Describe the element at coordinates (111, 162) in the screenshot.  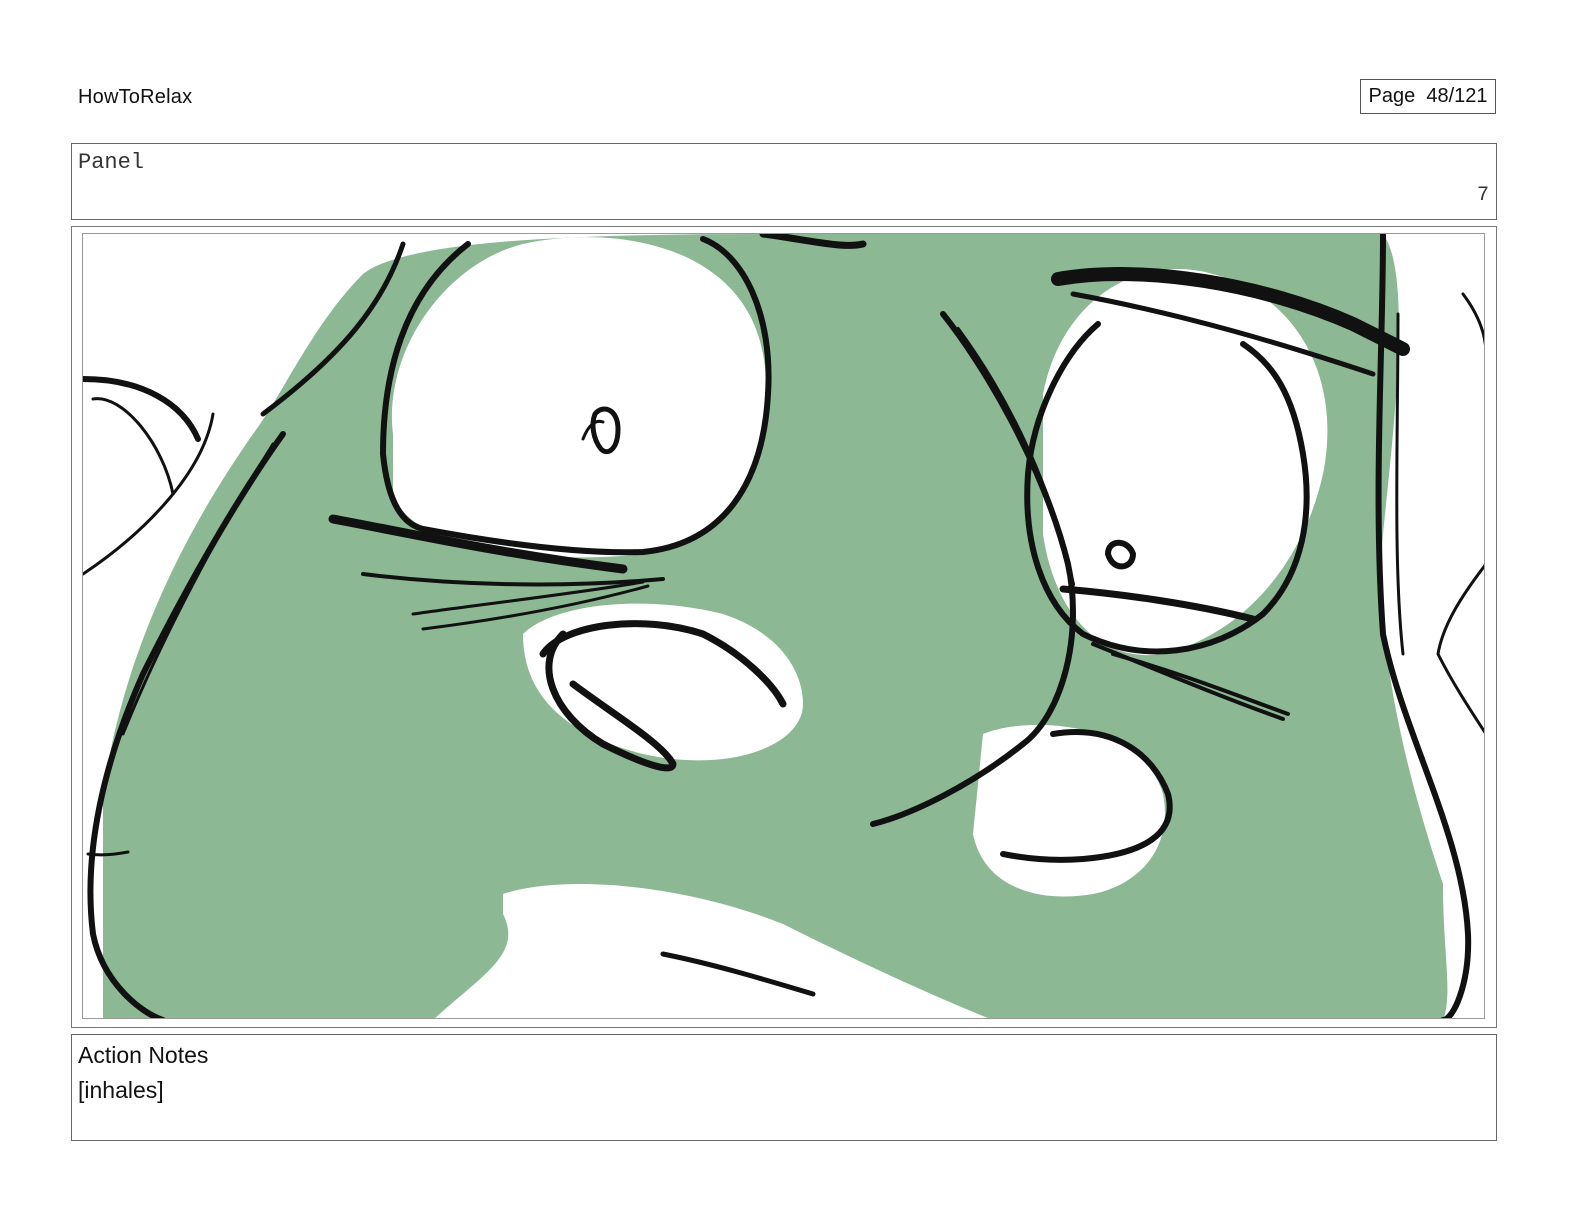
I see `panel-label: Panel` at that location.